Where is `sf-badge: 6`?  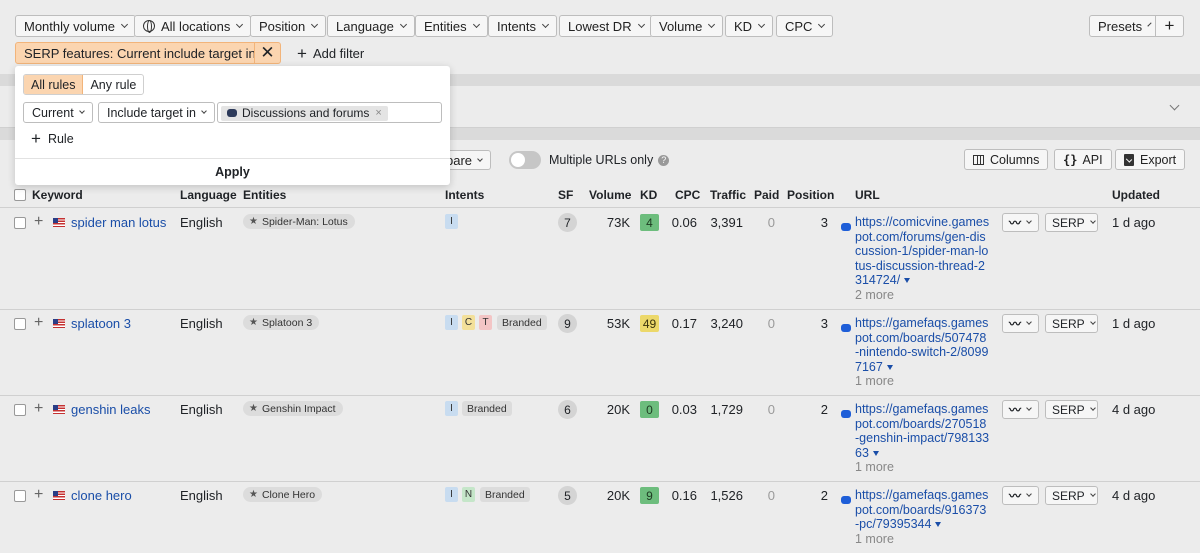 sf-badge: 6 is located at coordinates (567, 409).